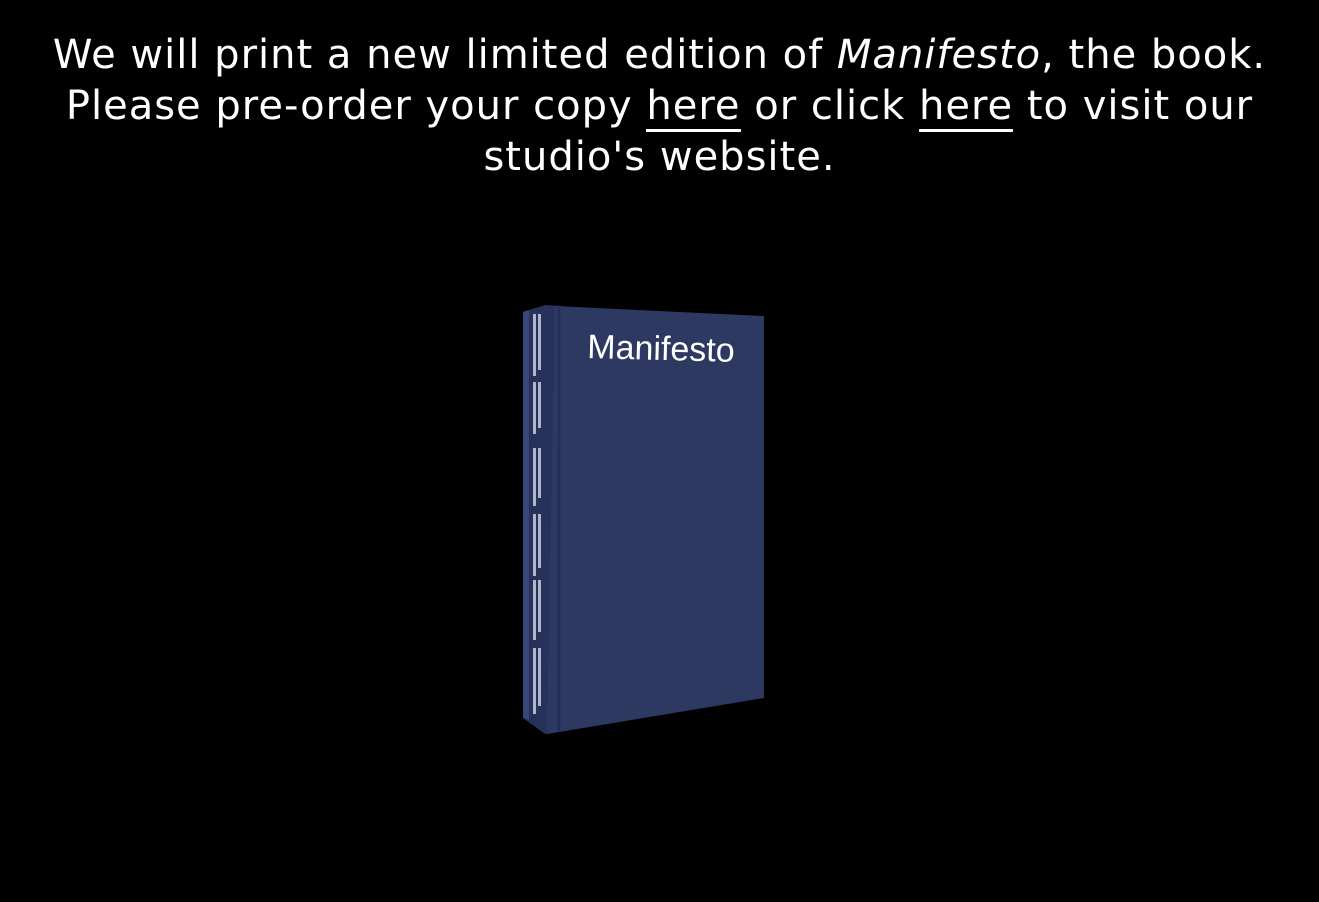  I want to click on book-3d-model: Manifesto, so click(645, 520).